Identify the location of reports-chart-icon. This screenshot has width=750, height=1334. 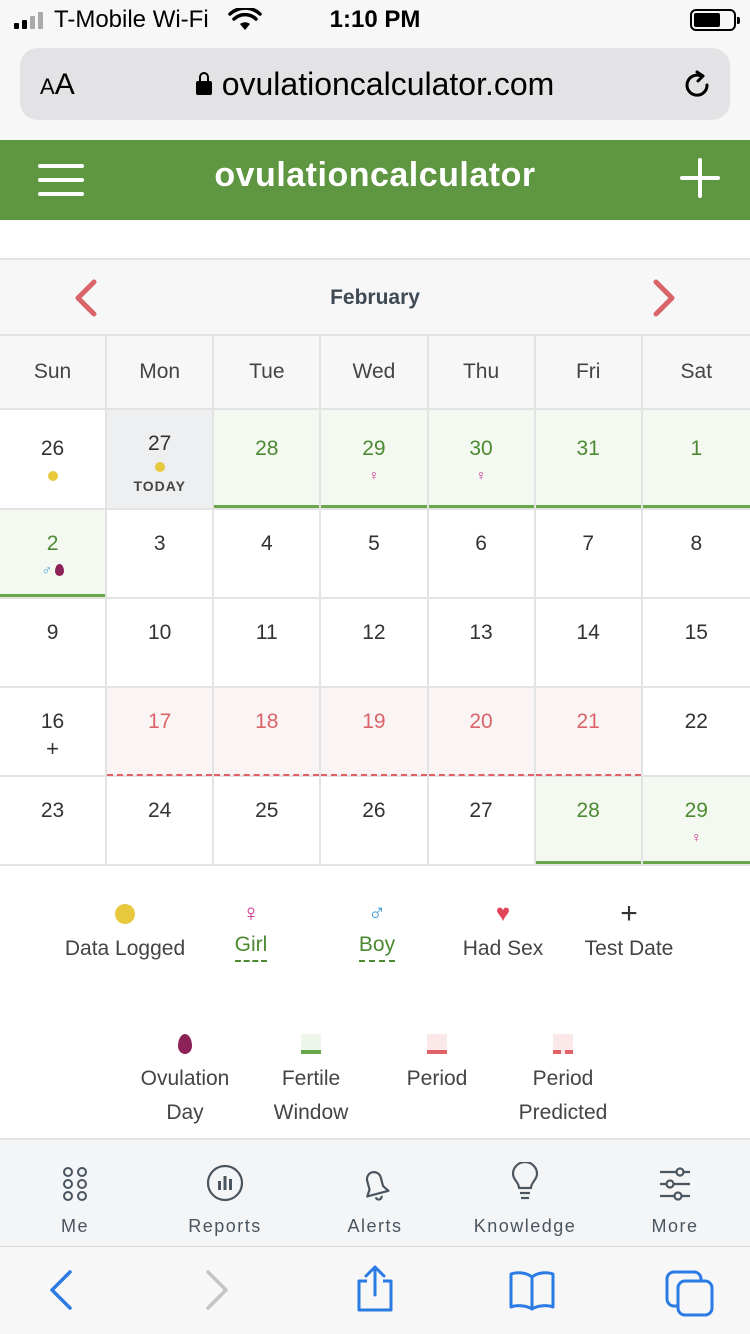
(225, 1183).